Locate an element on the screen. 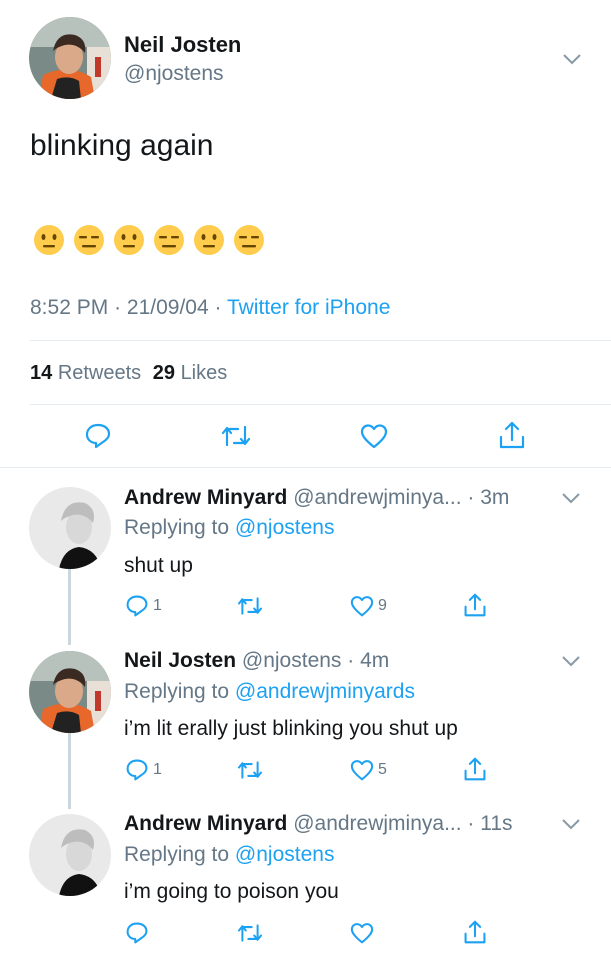 This screenshot has height=960, width=611. tweet-meta: 8:52 PM · 21/09/04 · Twitter for iPhone is located at coordinates (210, 308).